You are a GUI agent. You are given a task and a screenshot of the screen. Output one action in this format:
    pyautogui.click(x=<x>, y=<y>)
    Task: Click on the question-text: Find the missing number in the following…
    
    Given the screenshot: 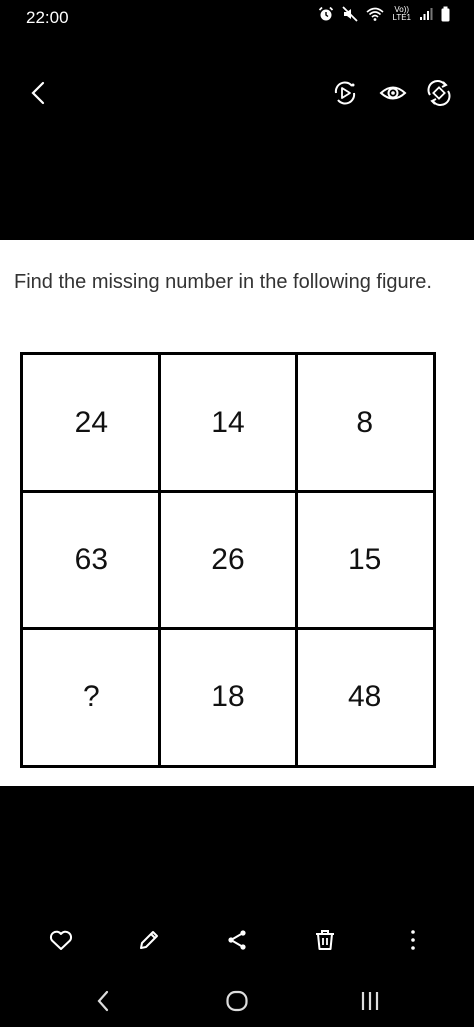 What is the action you would take?
    pyautogui.click(x=223, y=282)
    